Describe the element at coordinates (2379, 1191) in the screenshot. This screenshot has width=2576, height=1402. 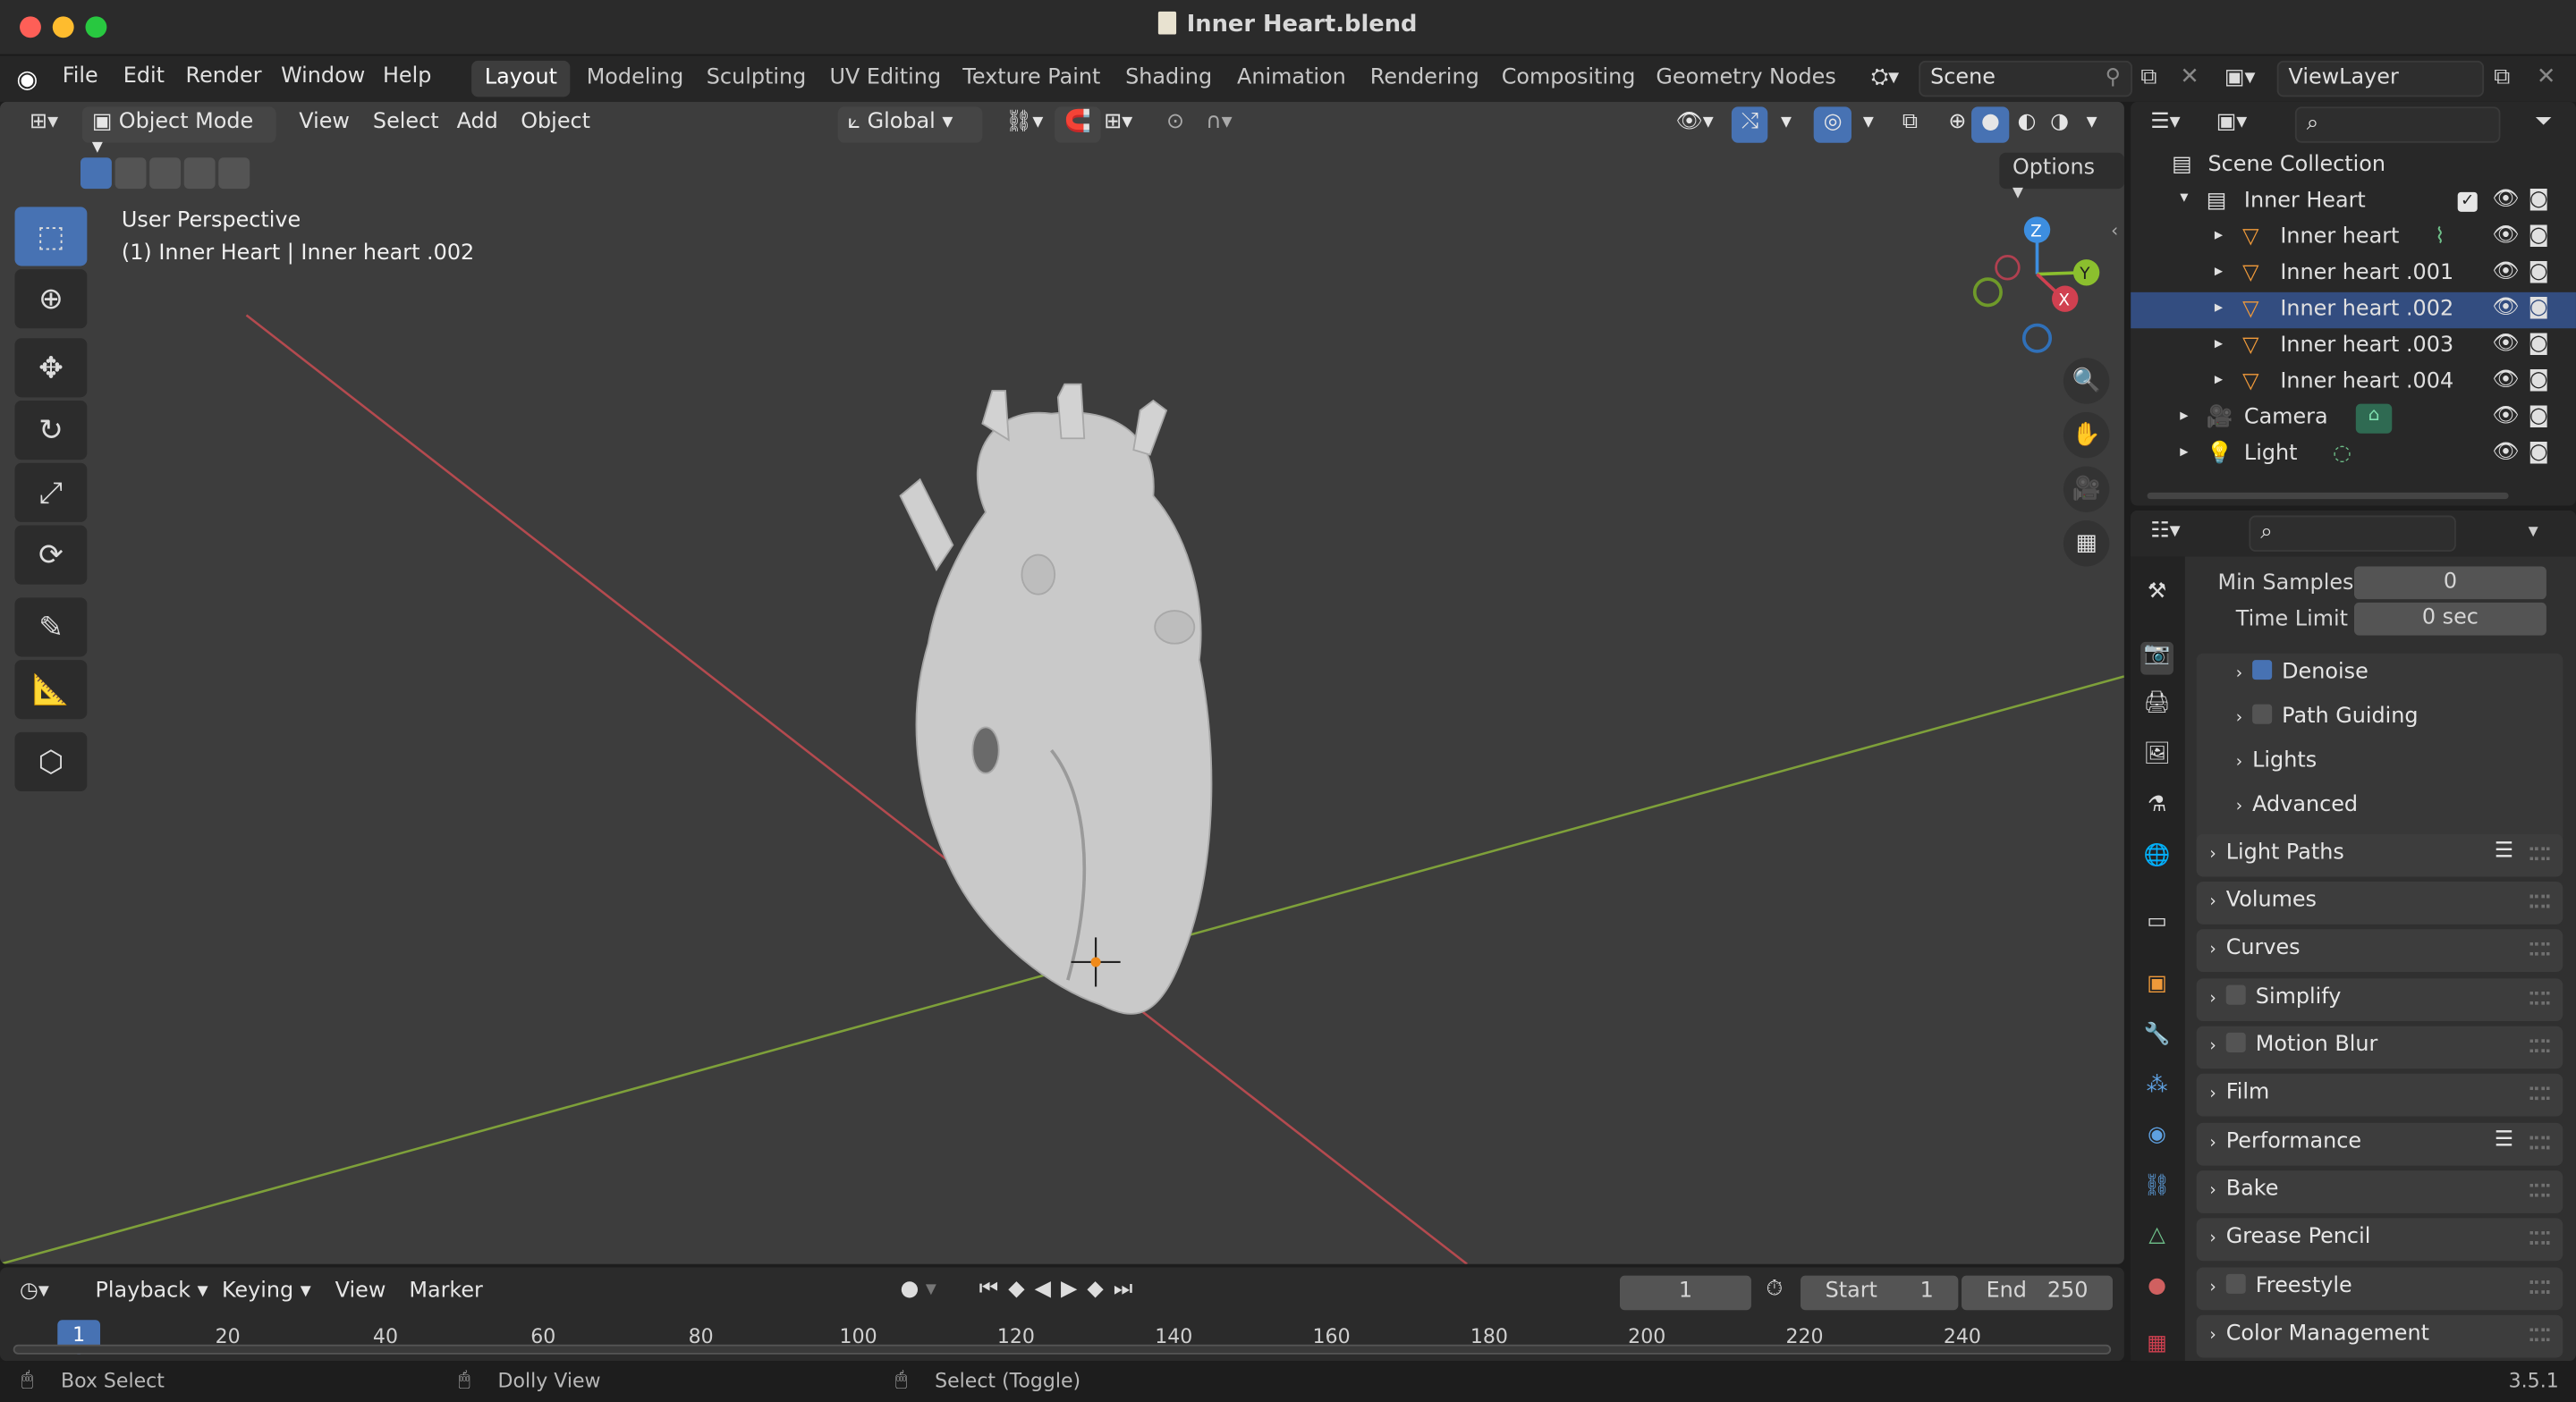
I see `panel-bake: › Bake` at that location.